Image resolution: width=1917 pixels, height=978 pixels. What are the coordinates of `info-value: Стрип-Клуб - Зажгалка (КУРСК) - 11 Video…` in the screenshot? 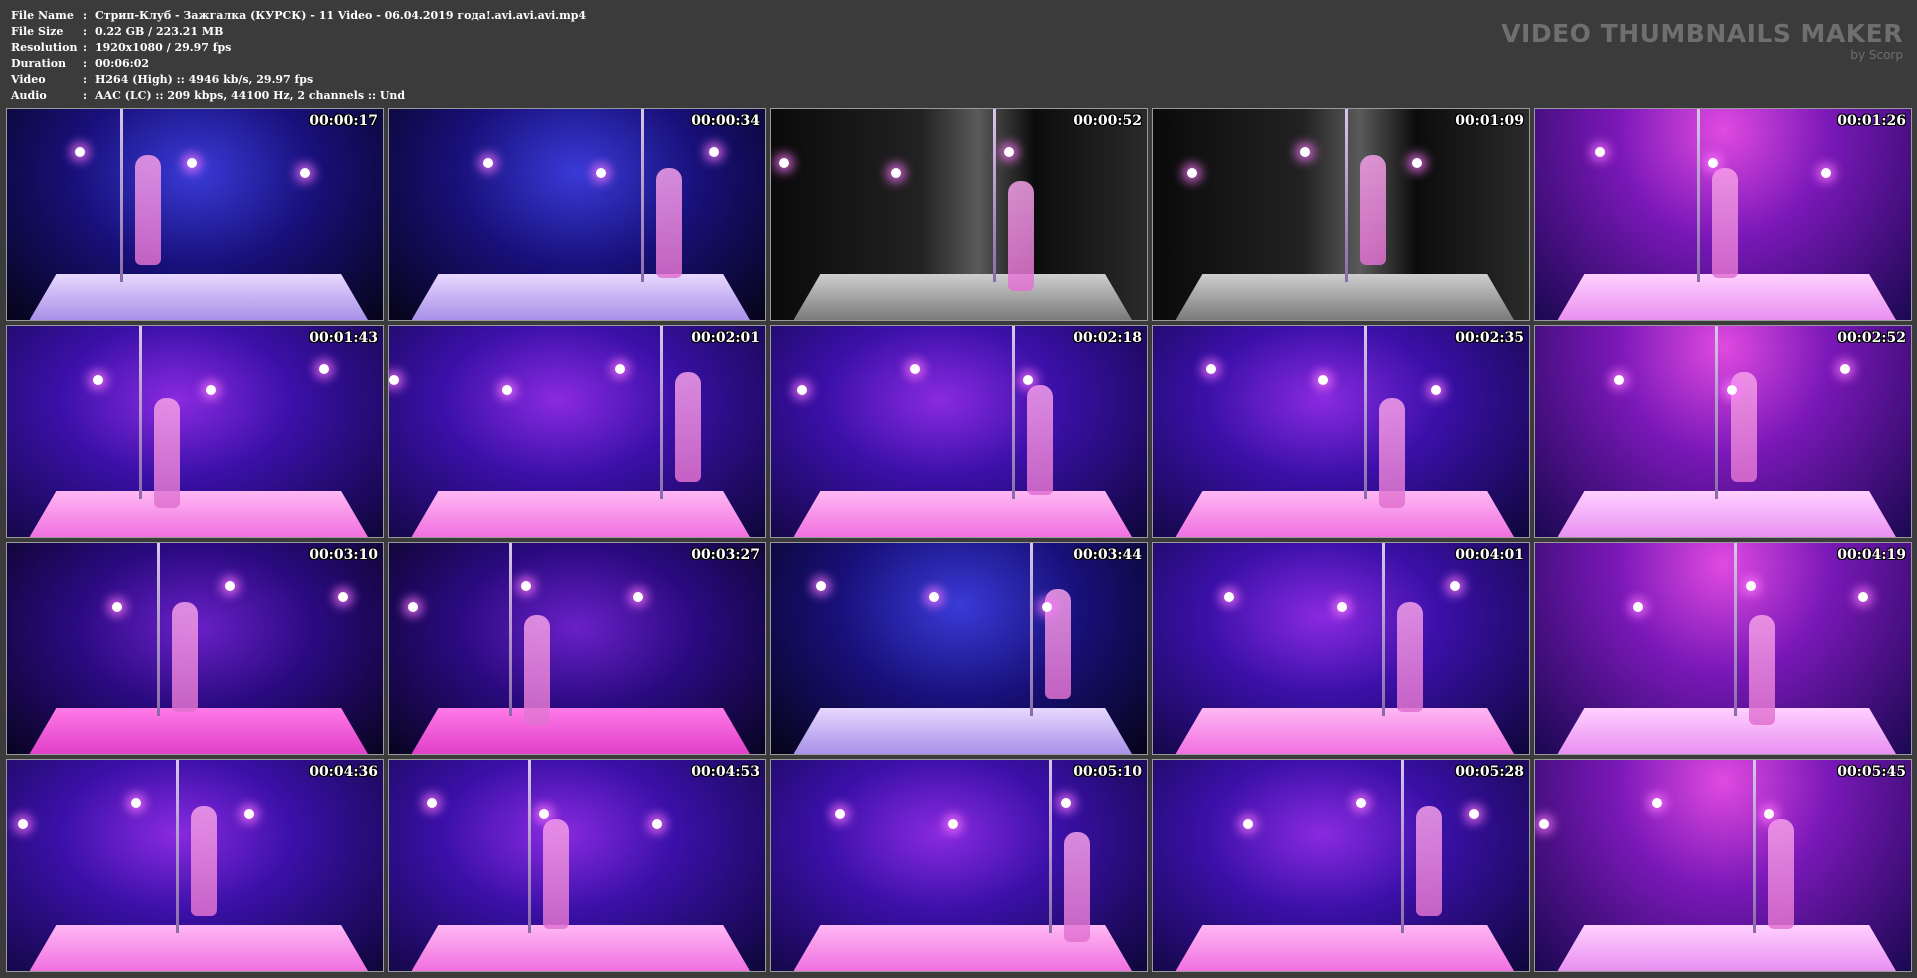 It's located at (341, 15).